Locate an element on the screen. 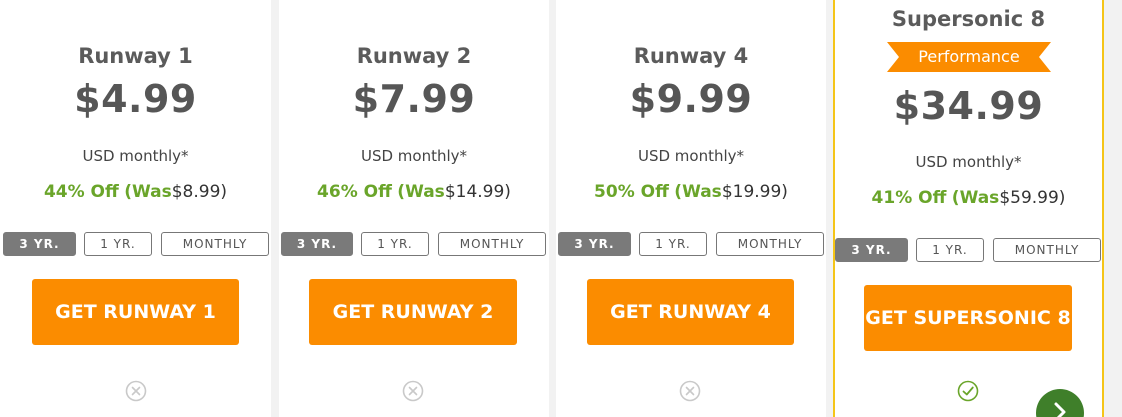  plan-name: Supersonic 8 is located at coordinates (968, 19).